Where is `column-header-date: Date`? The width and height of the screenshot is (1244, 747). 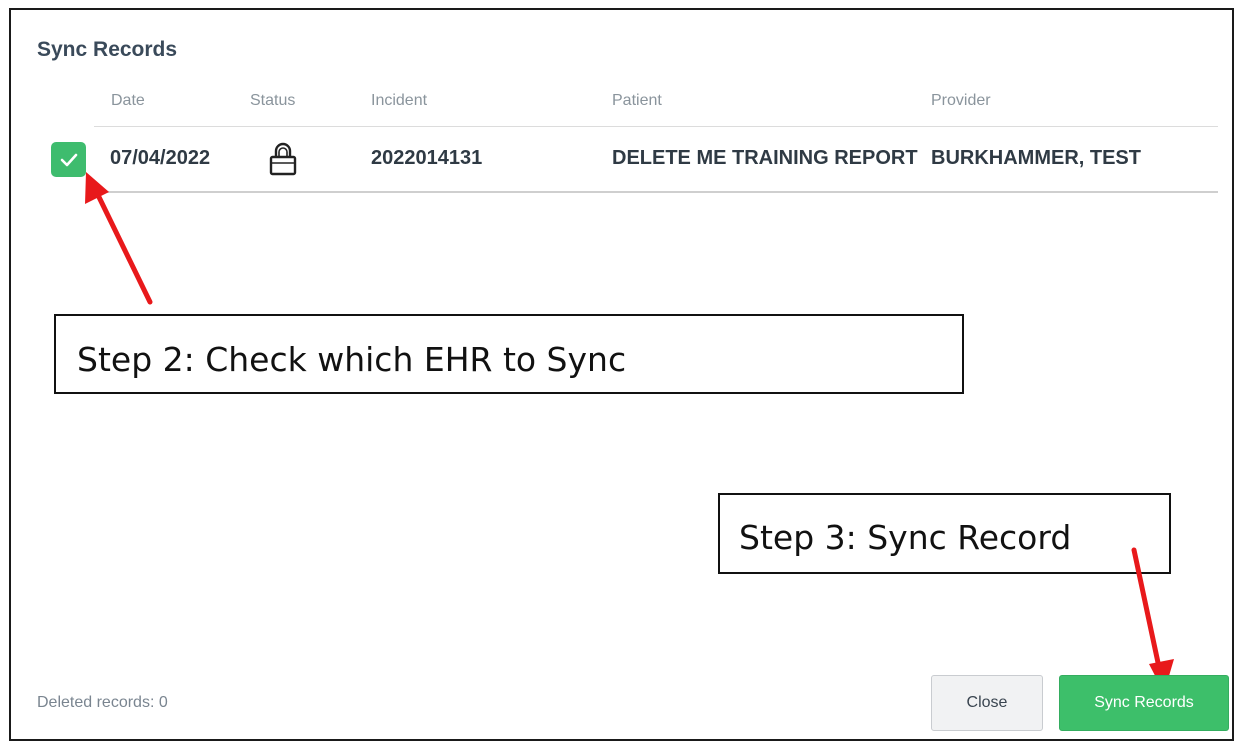
column-header-date: Date is located at coordinates (128, 100).